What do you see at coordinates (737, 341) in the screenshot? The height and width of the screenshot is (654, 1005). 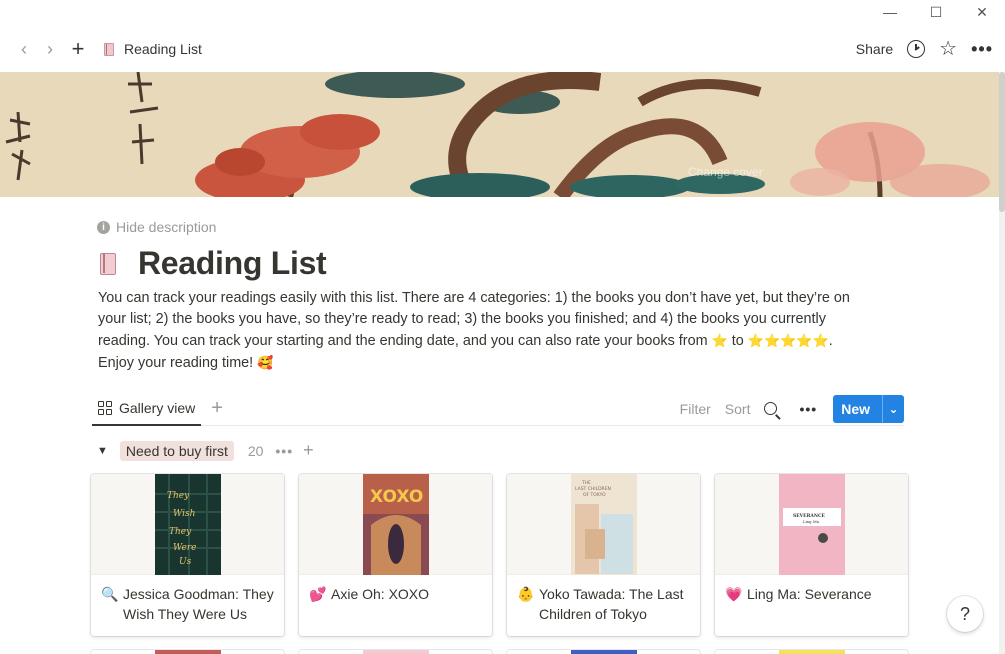 I see `description-to: to` at bounding box center [737, 341].